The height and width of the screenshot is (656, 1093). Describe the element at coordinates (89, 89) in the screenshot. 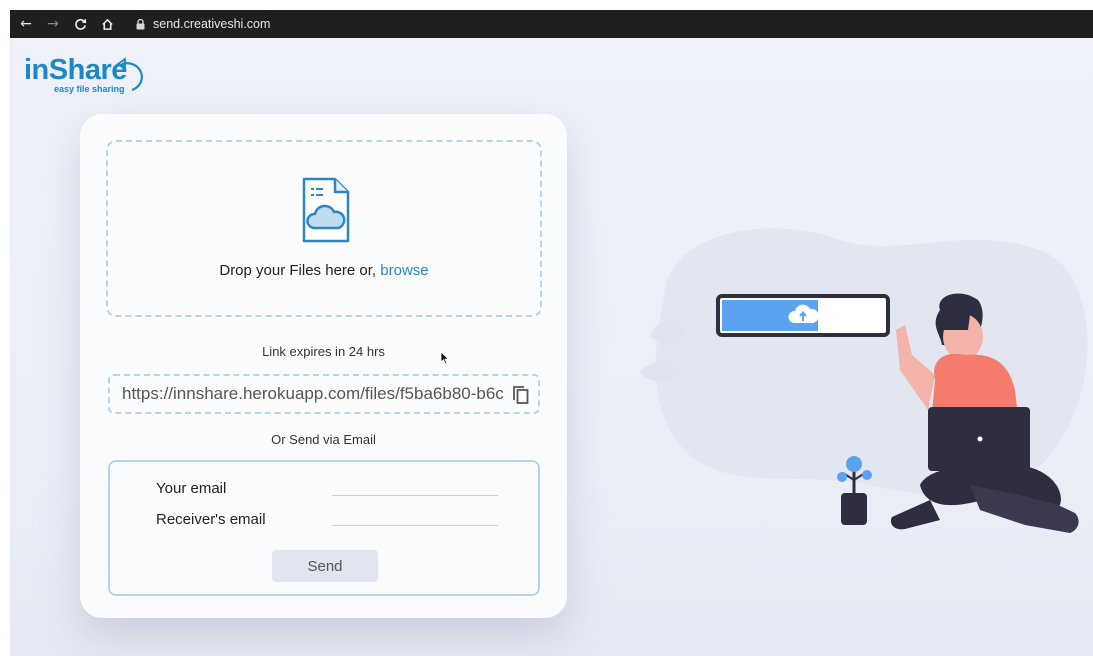

I see `logo-tagline: easy file sharing` at that location.